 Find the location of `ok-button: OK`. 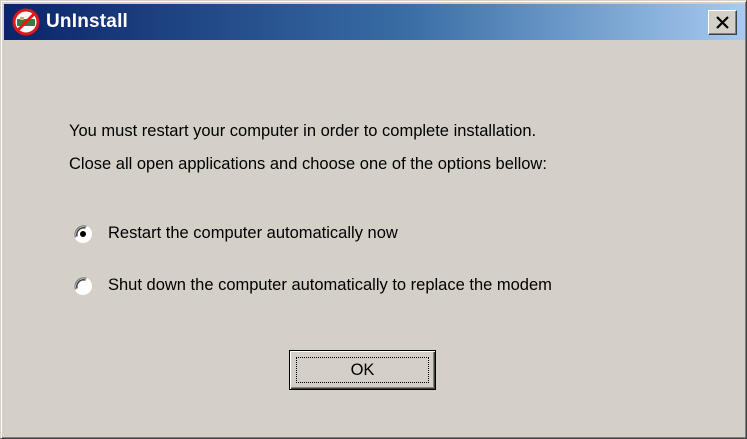

ok-button: OK is located at coordinates (362, 370).